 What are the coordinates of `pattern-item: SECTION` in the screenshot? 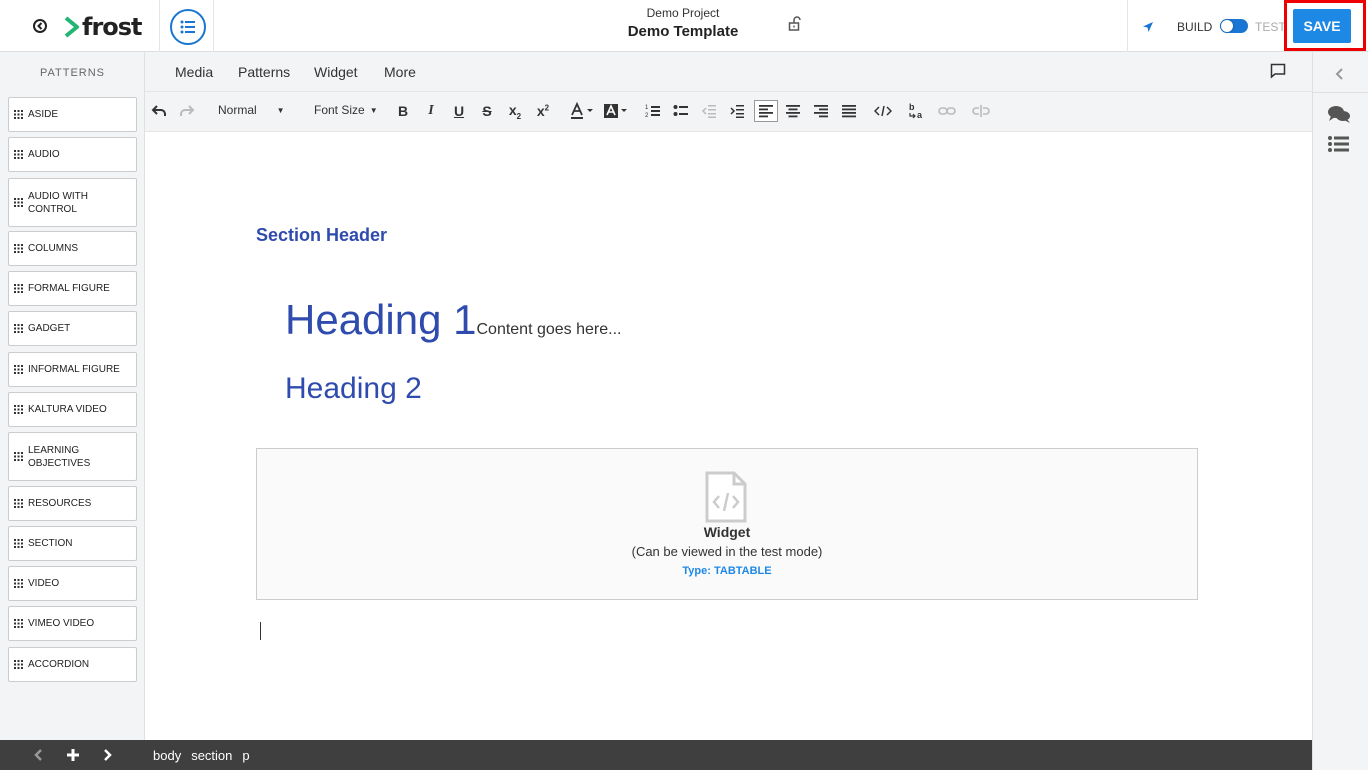 It's located at (72, 543).